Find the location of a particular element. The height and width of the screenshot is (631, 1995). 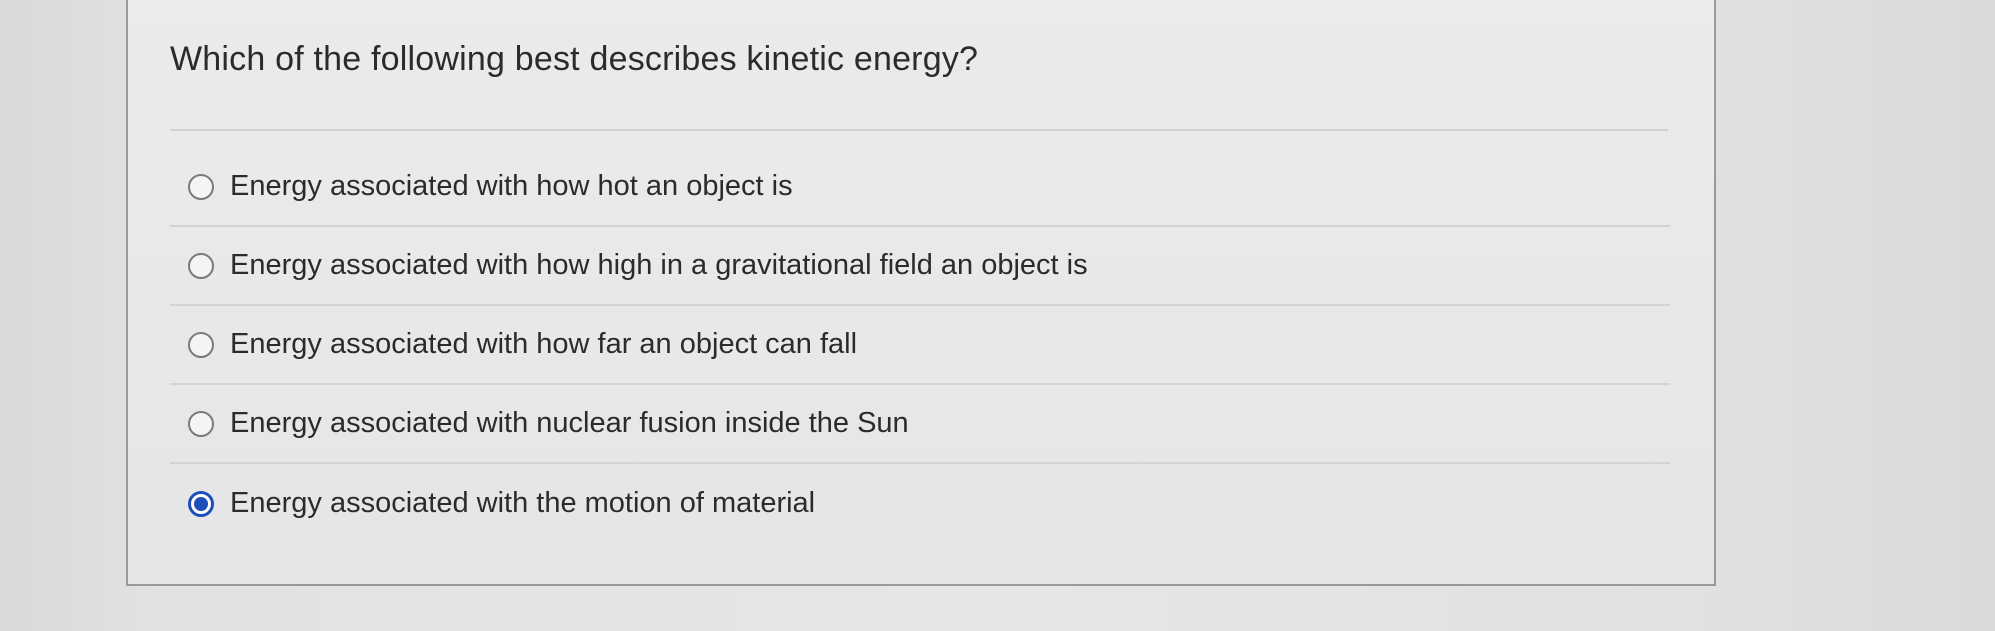

radio-button-checked is located at coordinates (201, 503).